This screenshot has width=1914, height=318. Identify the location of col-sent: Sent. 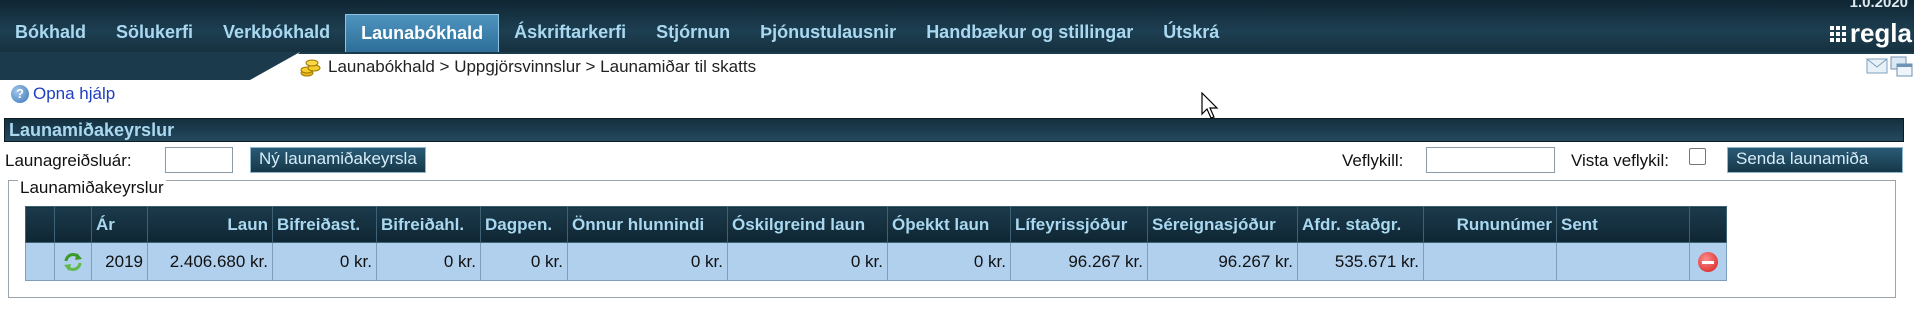
(1623, 224).